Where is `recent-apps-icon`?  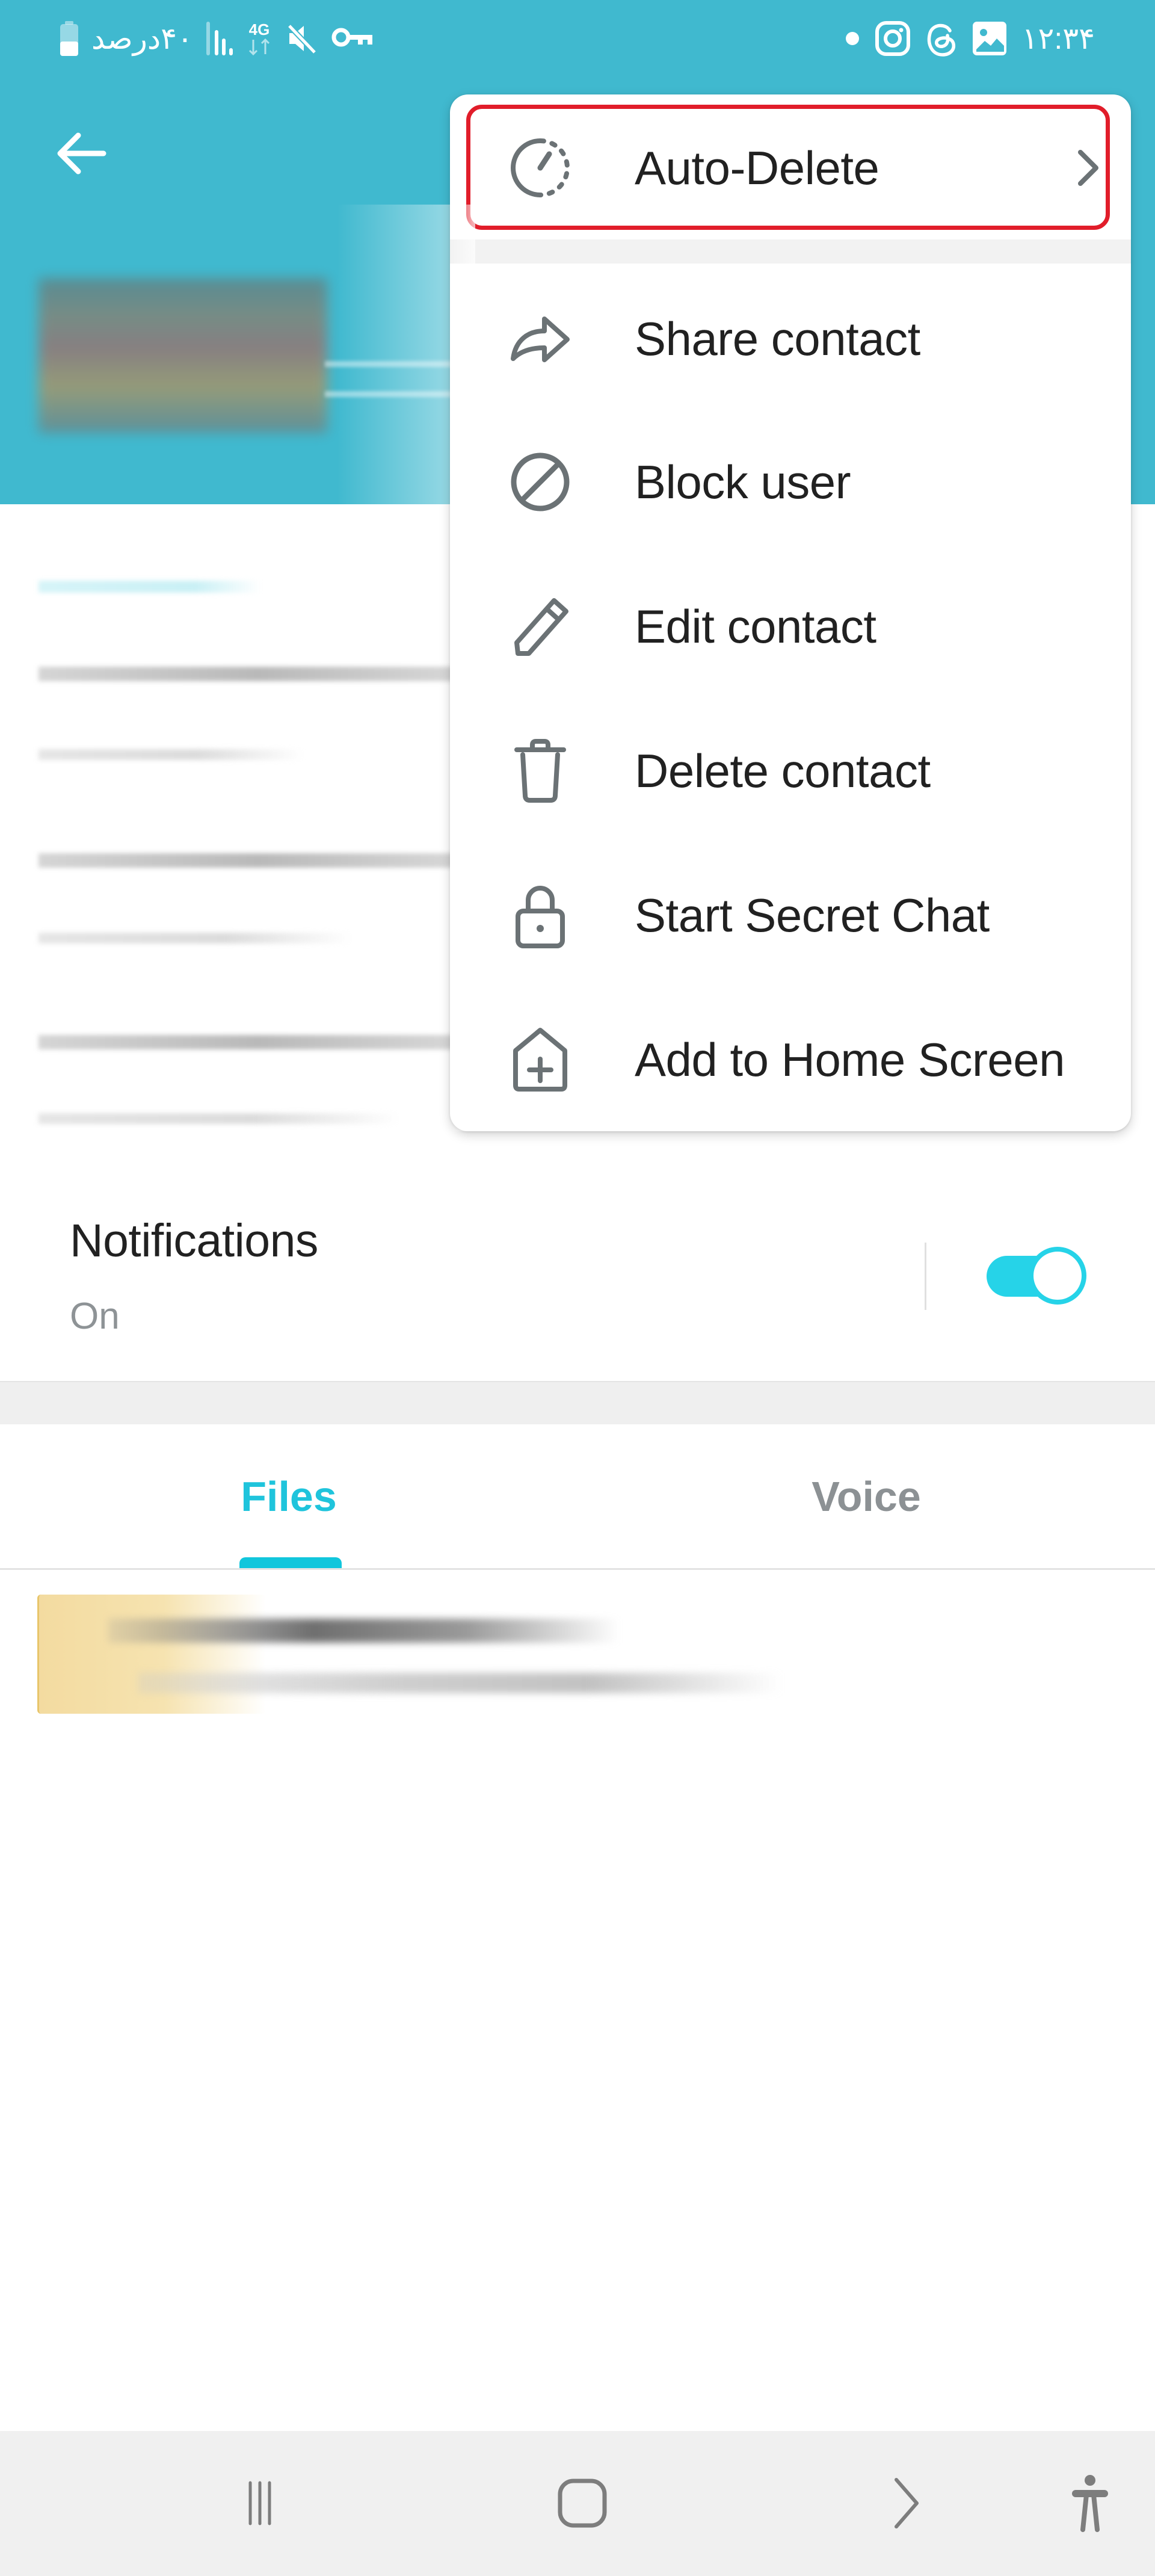
recent-apps-icon is located at coordinates (259, 2503).